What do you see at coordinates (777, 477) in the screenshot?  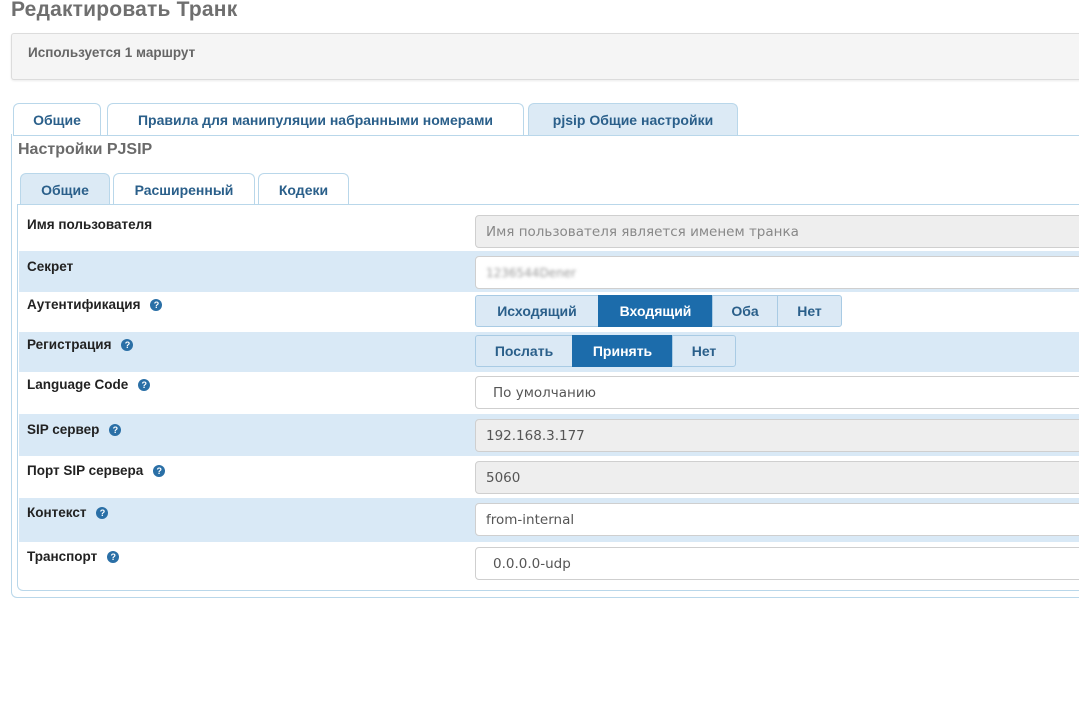 I see `sip-port-field: 5060` at bounding box center [777, 477].